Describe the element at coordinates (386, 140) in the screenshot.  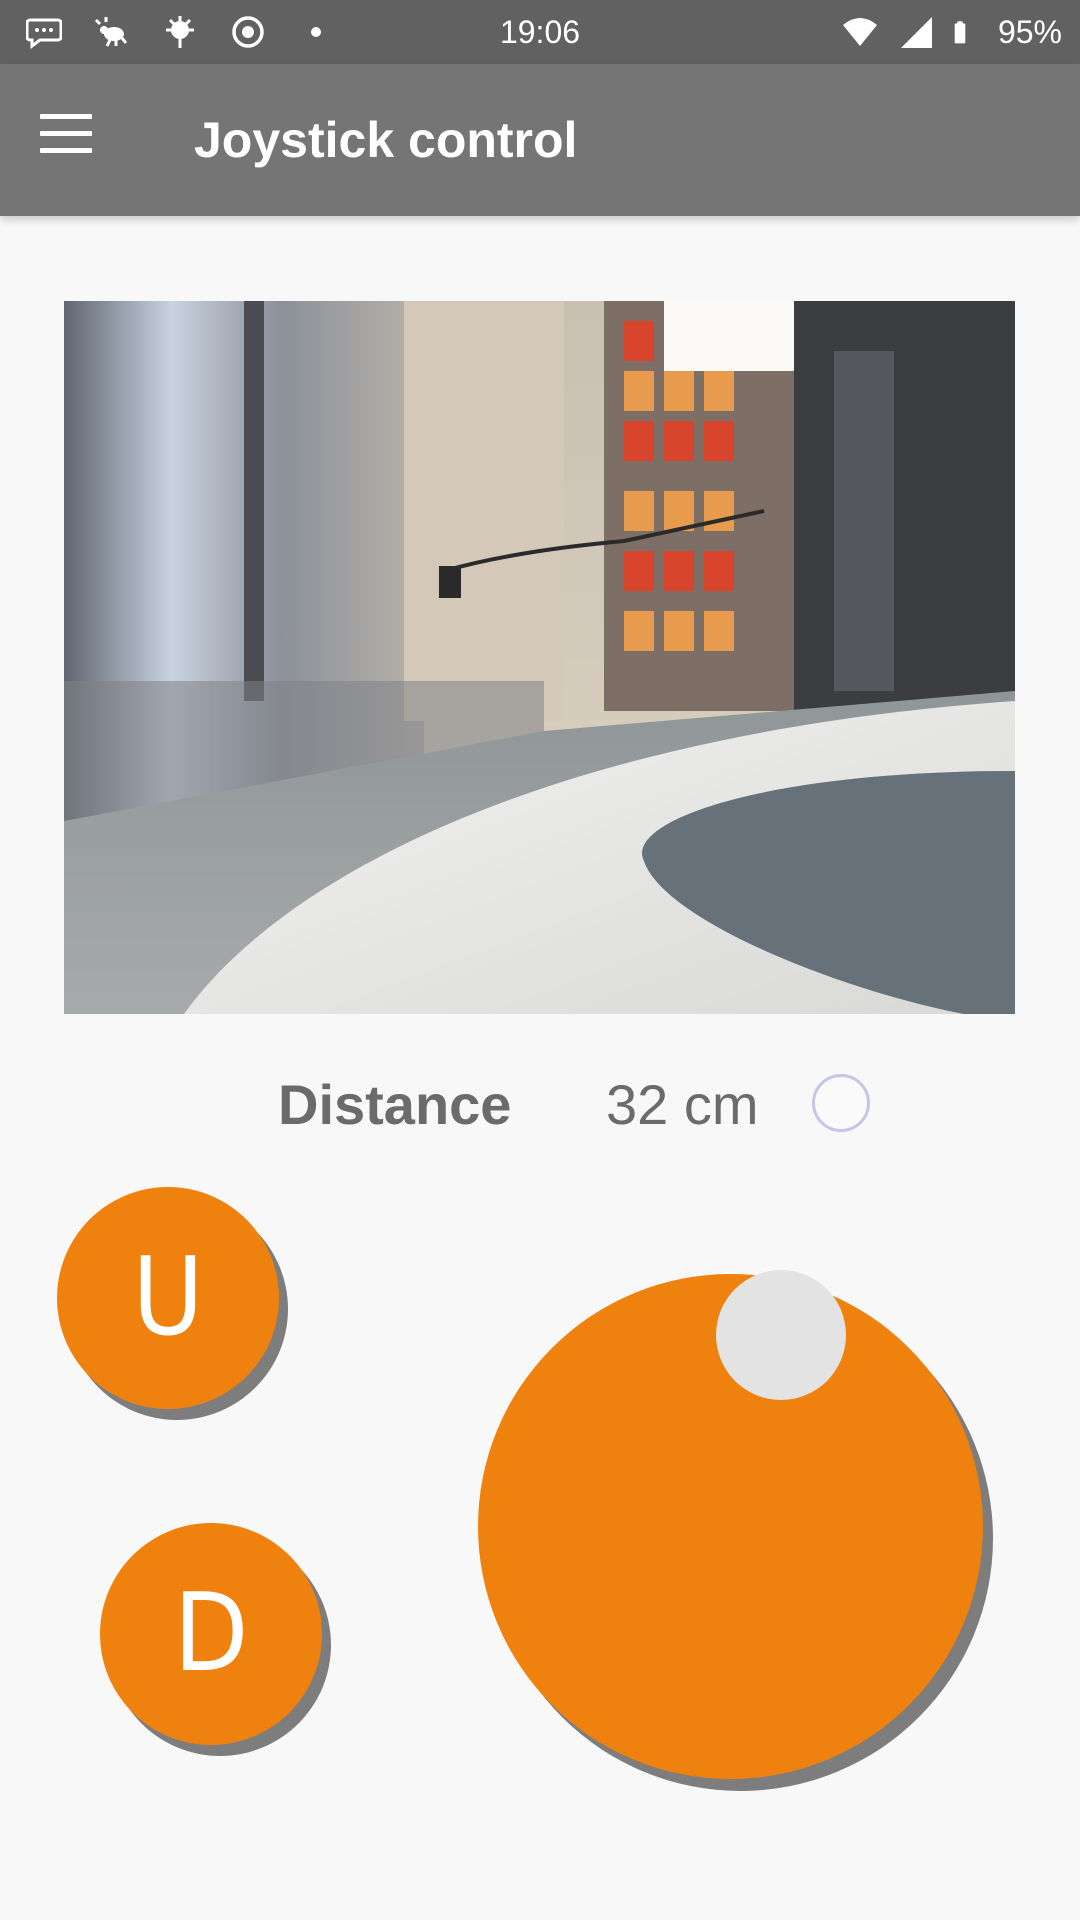
I see `page-title: Joystick control` at that location.